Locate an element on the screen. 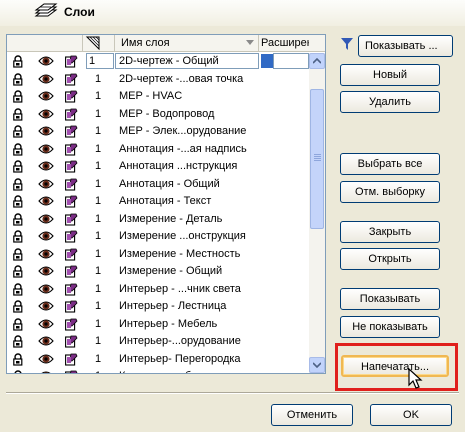  ext-edit-field is located at coordinates (291, 61).